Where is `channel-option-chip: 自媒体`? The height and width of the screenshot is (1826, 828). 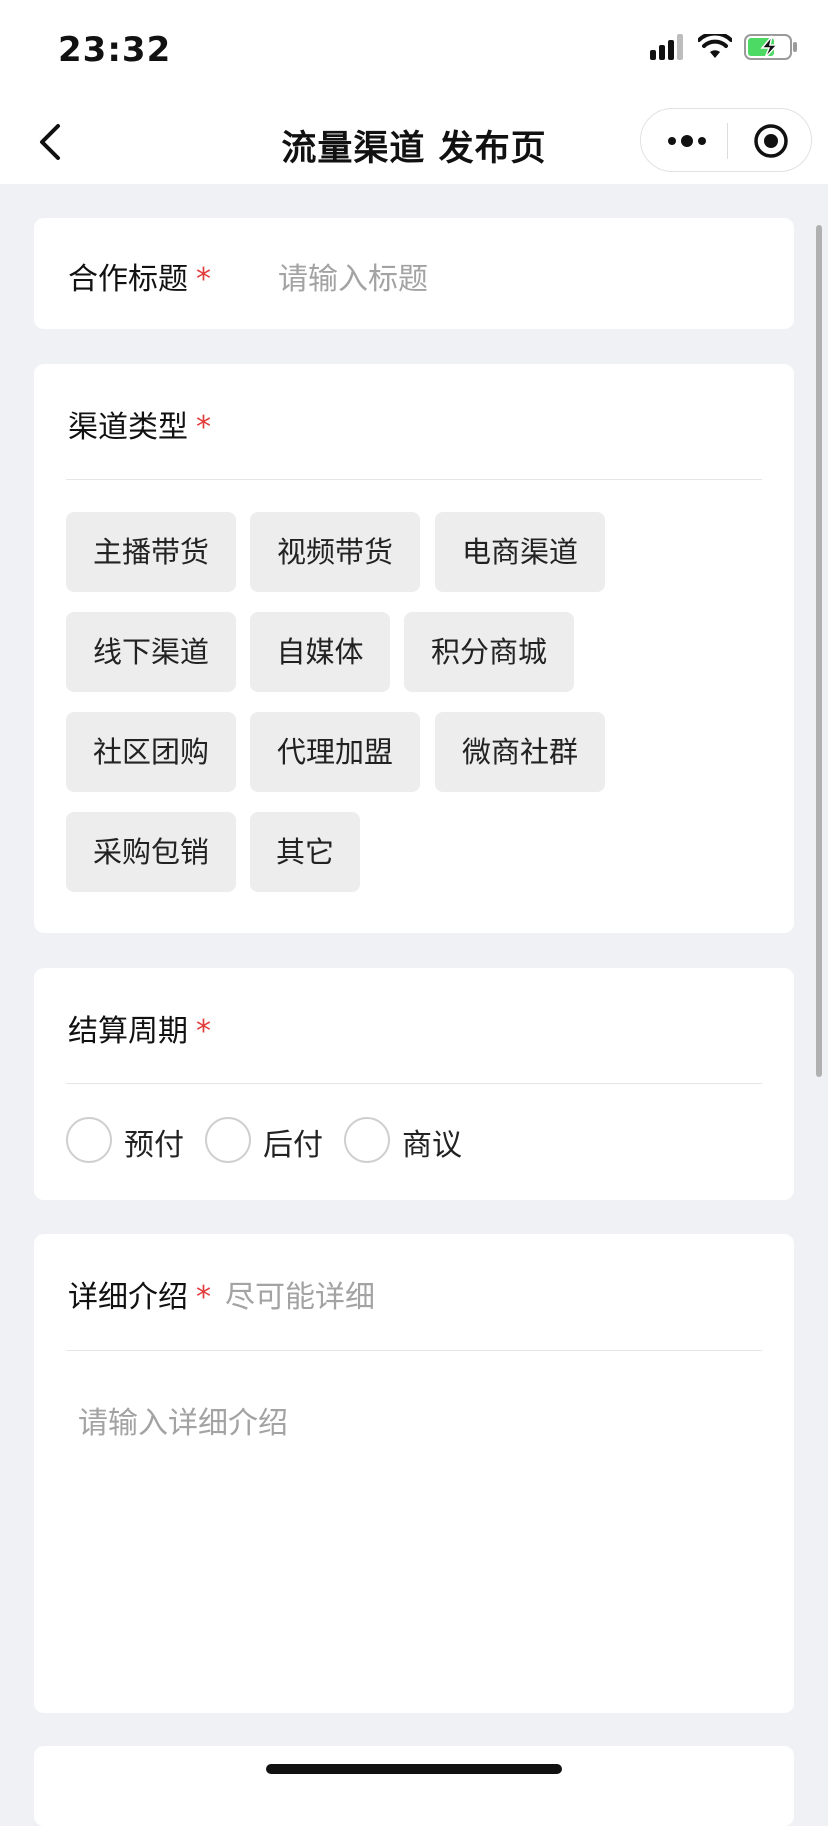 channel-option-chip: 自媒体 is located at coordinates (320, 652).